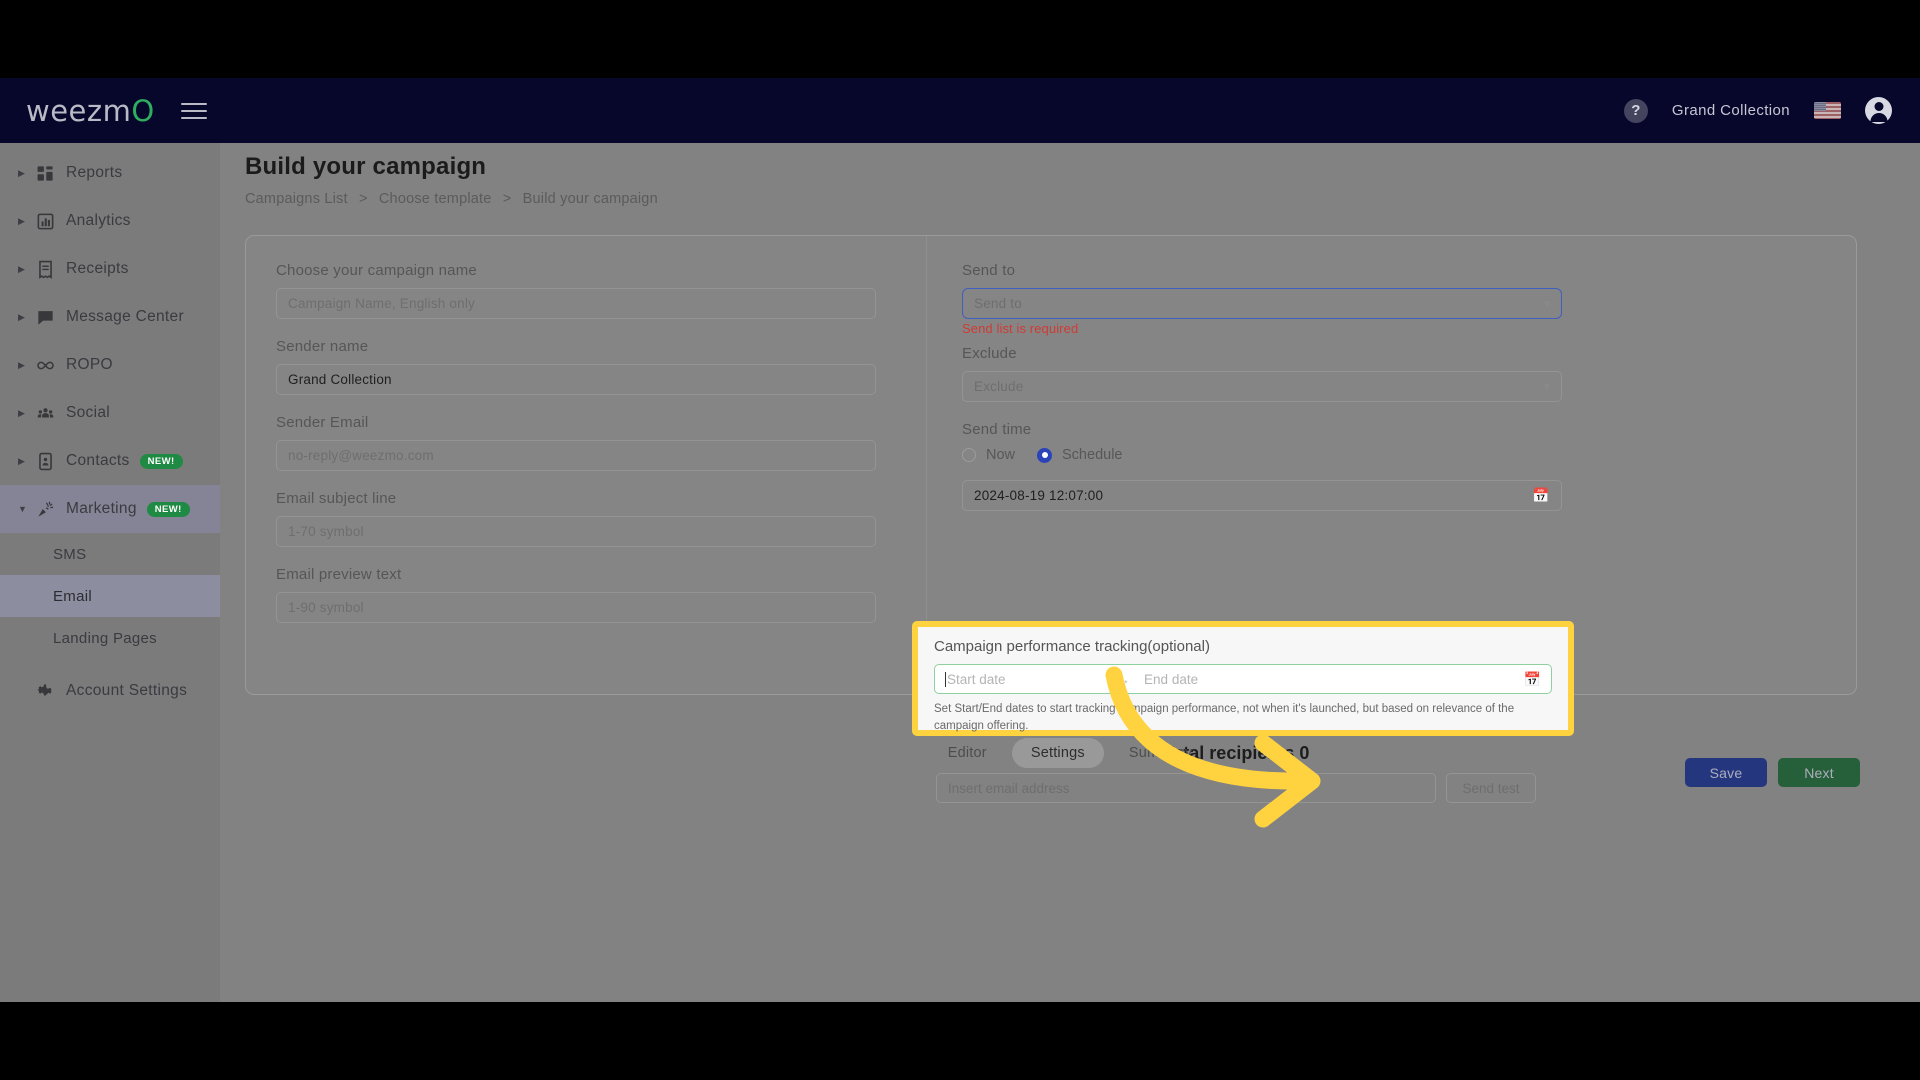 This screenshot has height=1080, width=1920. I want to click on sidebar-item-message-center: Message Center, so click(110, 317).